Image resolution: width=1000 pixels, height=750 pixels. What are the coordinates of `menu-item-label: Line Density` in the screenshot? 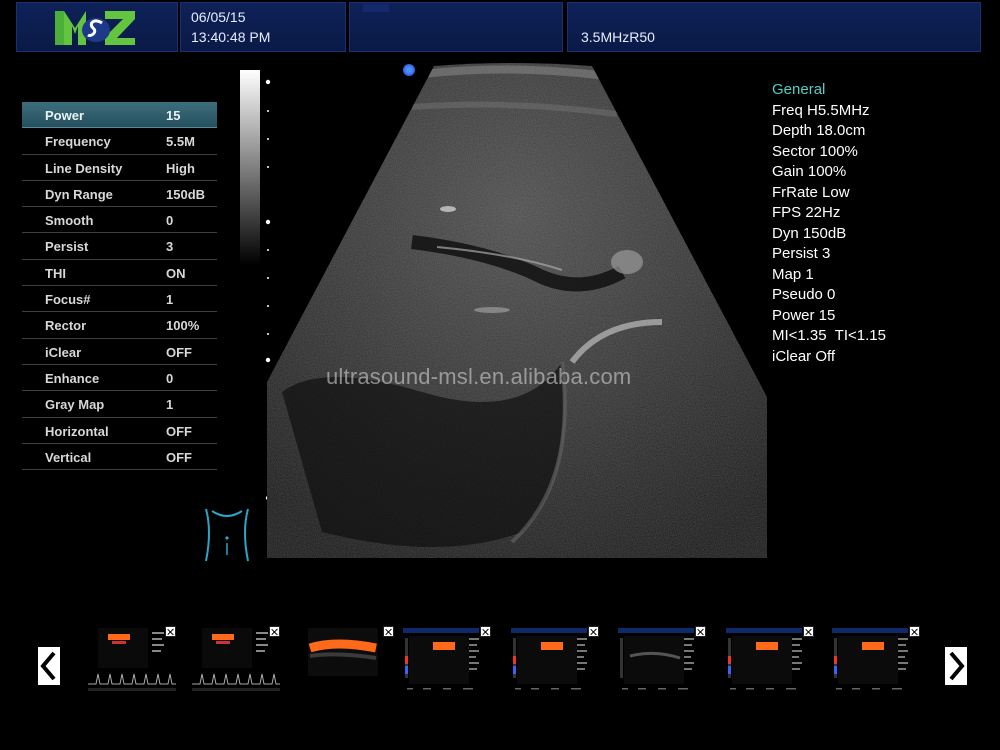 It's located at (84, 168).